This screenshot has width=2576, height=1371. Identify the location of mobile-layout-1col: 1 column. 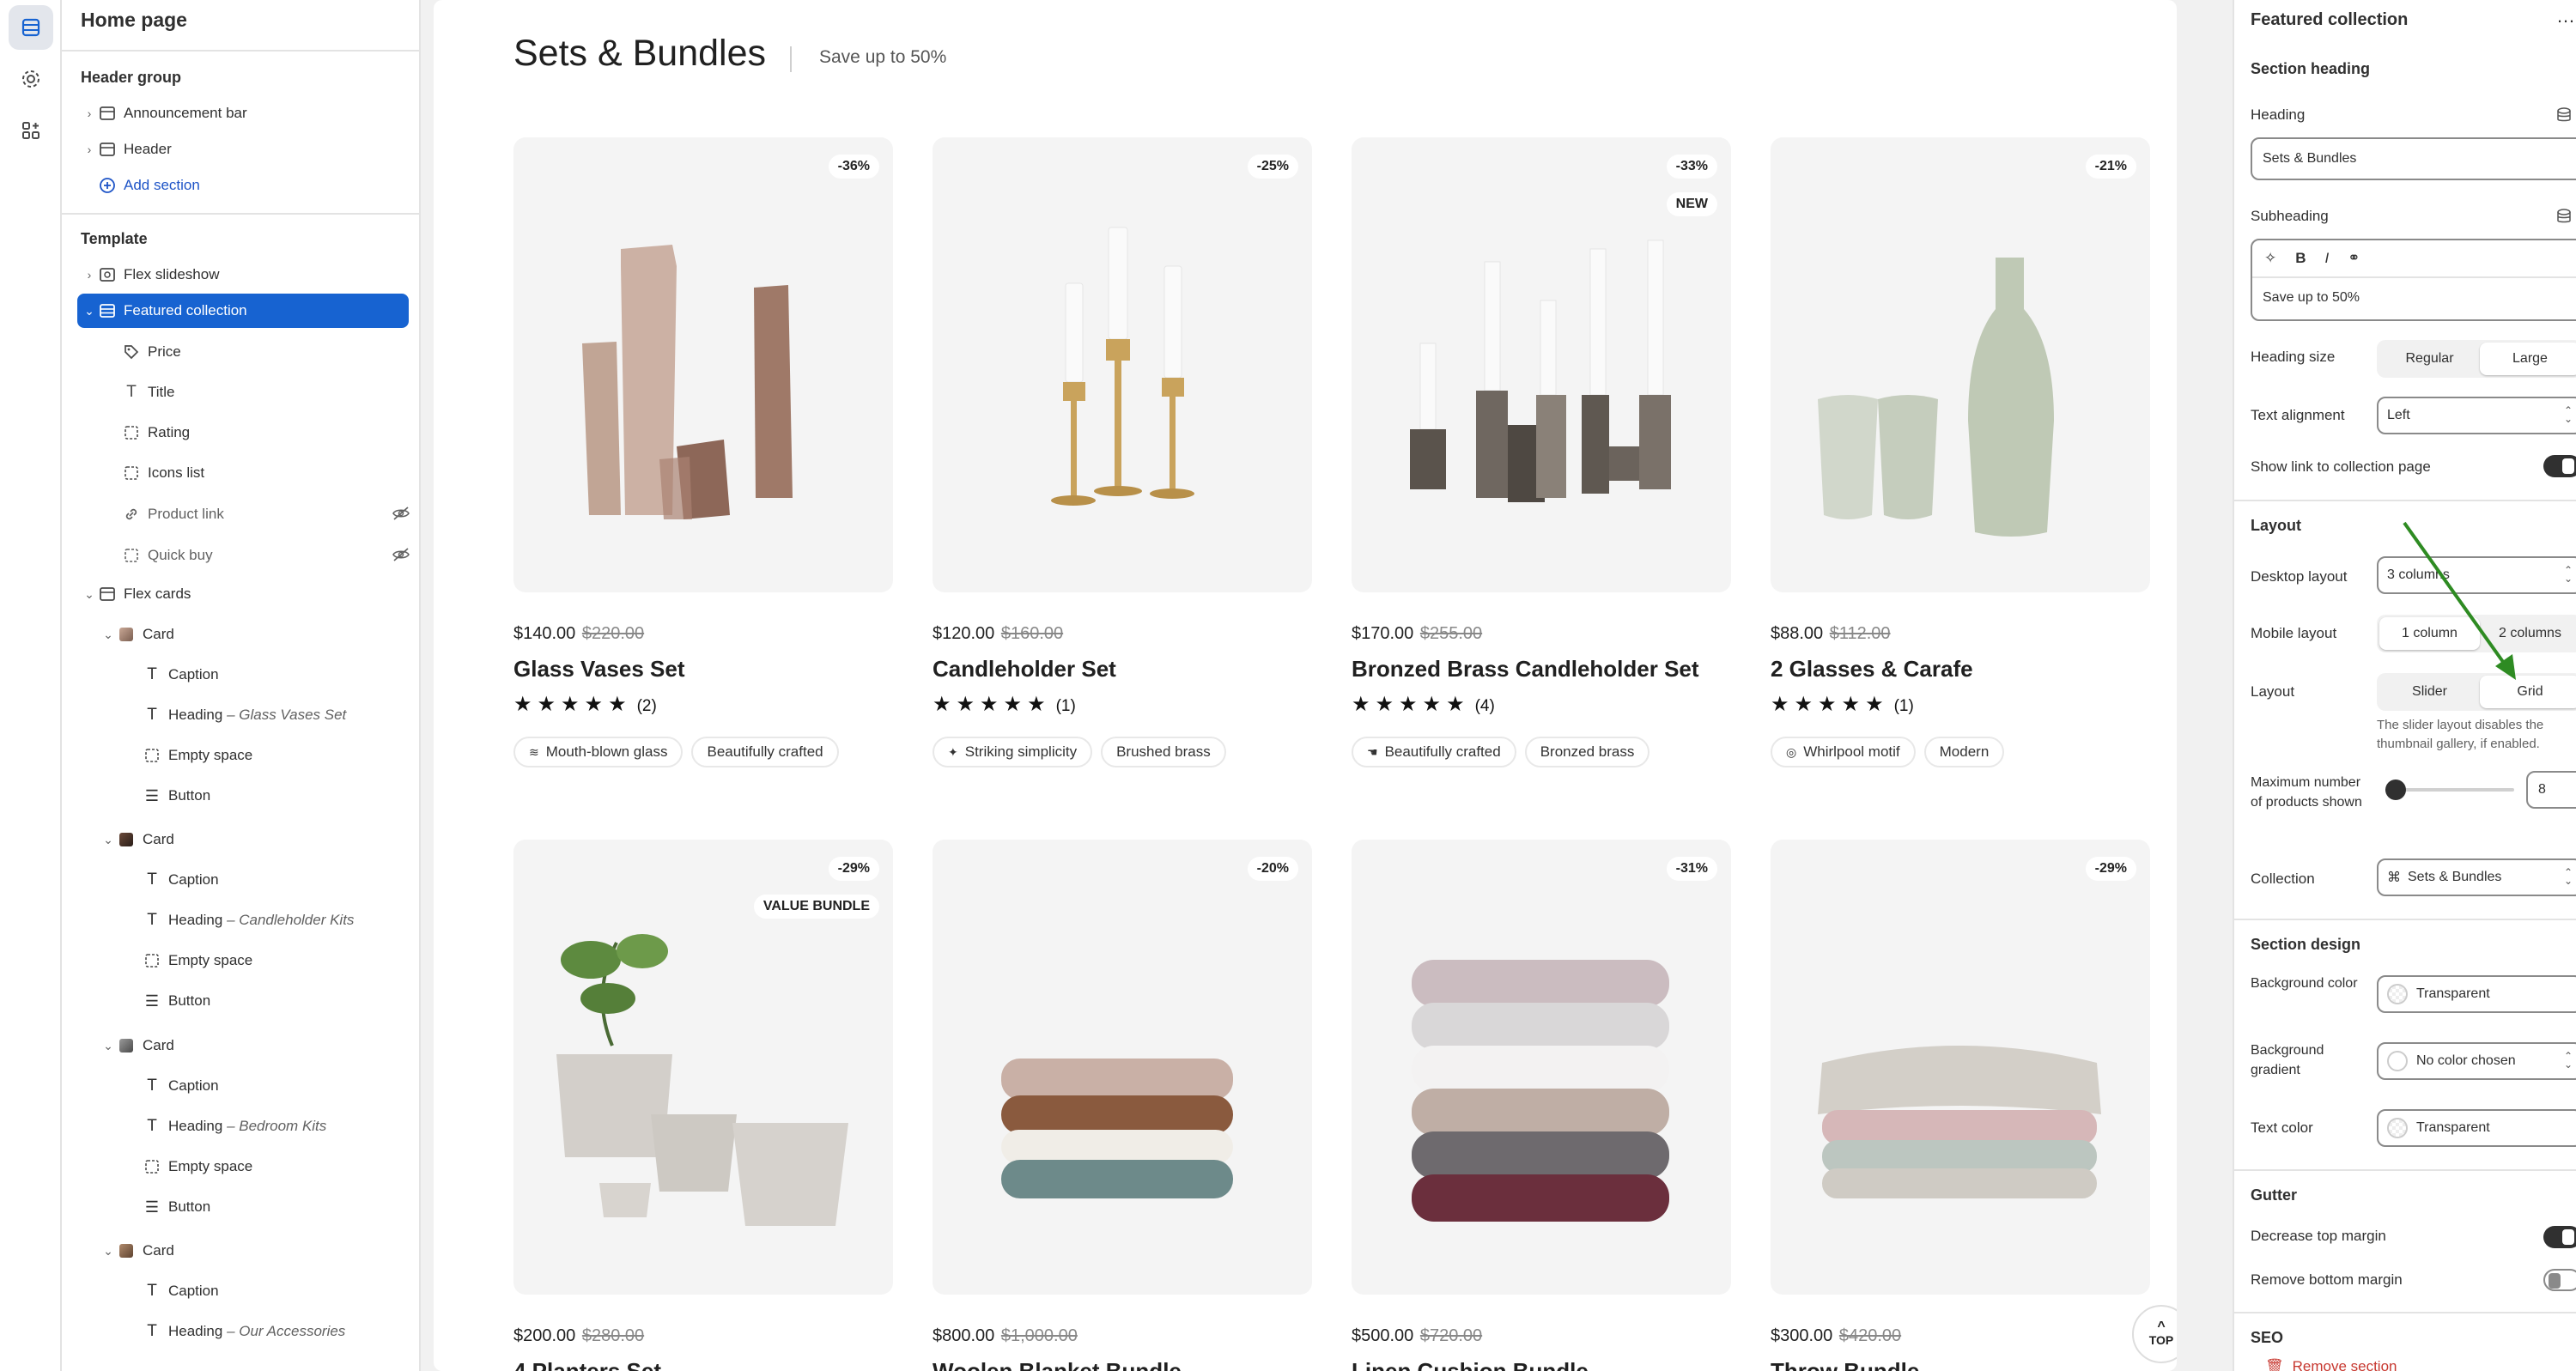
(2429, 633).